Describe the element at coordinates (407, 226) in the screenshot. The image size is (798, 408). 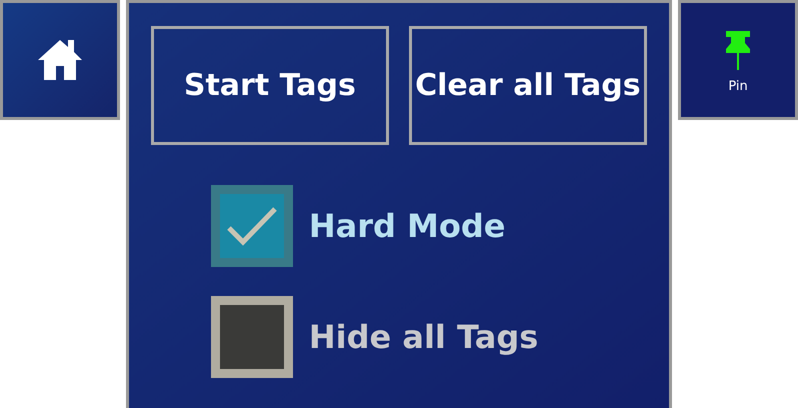
I see `option-label: Hard Mode` at that location.